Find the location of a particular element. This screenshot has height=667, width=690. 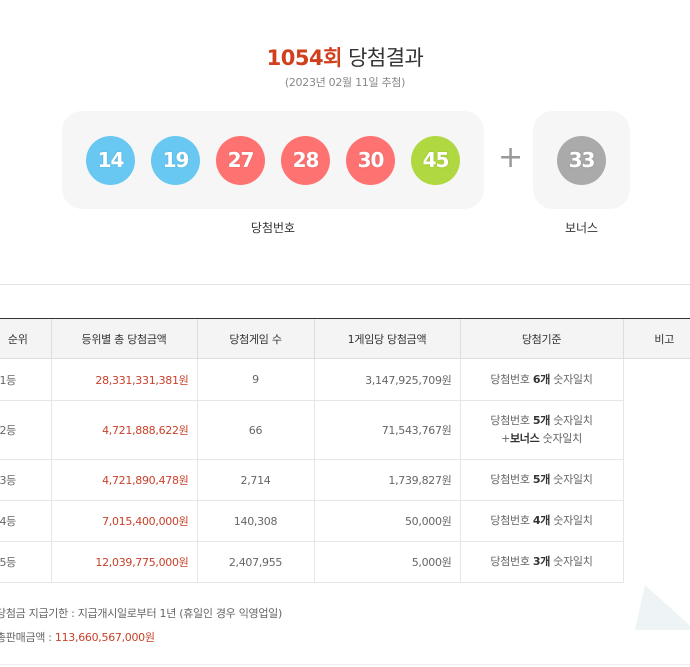

total-sales-amount: 113,660,567,000원 is located at coordinates (104, 637).